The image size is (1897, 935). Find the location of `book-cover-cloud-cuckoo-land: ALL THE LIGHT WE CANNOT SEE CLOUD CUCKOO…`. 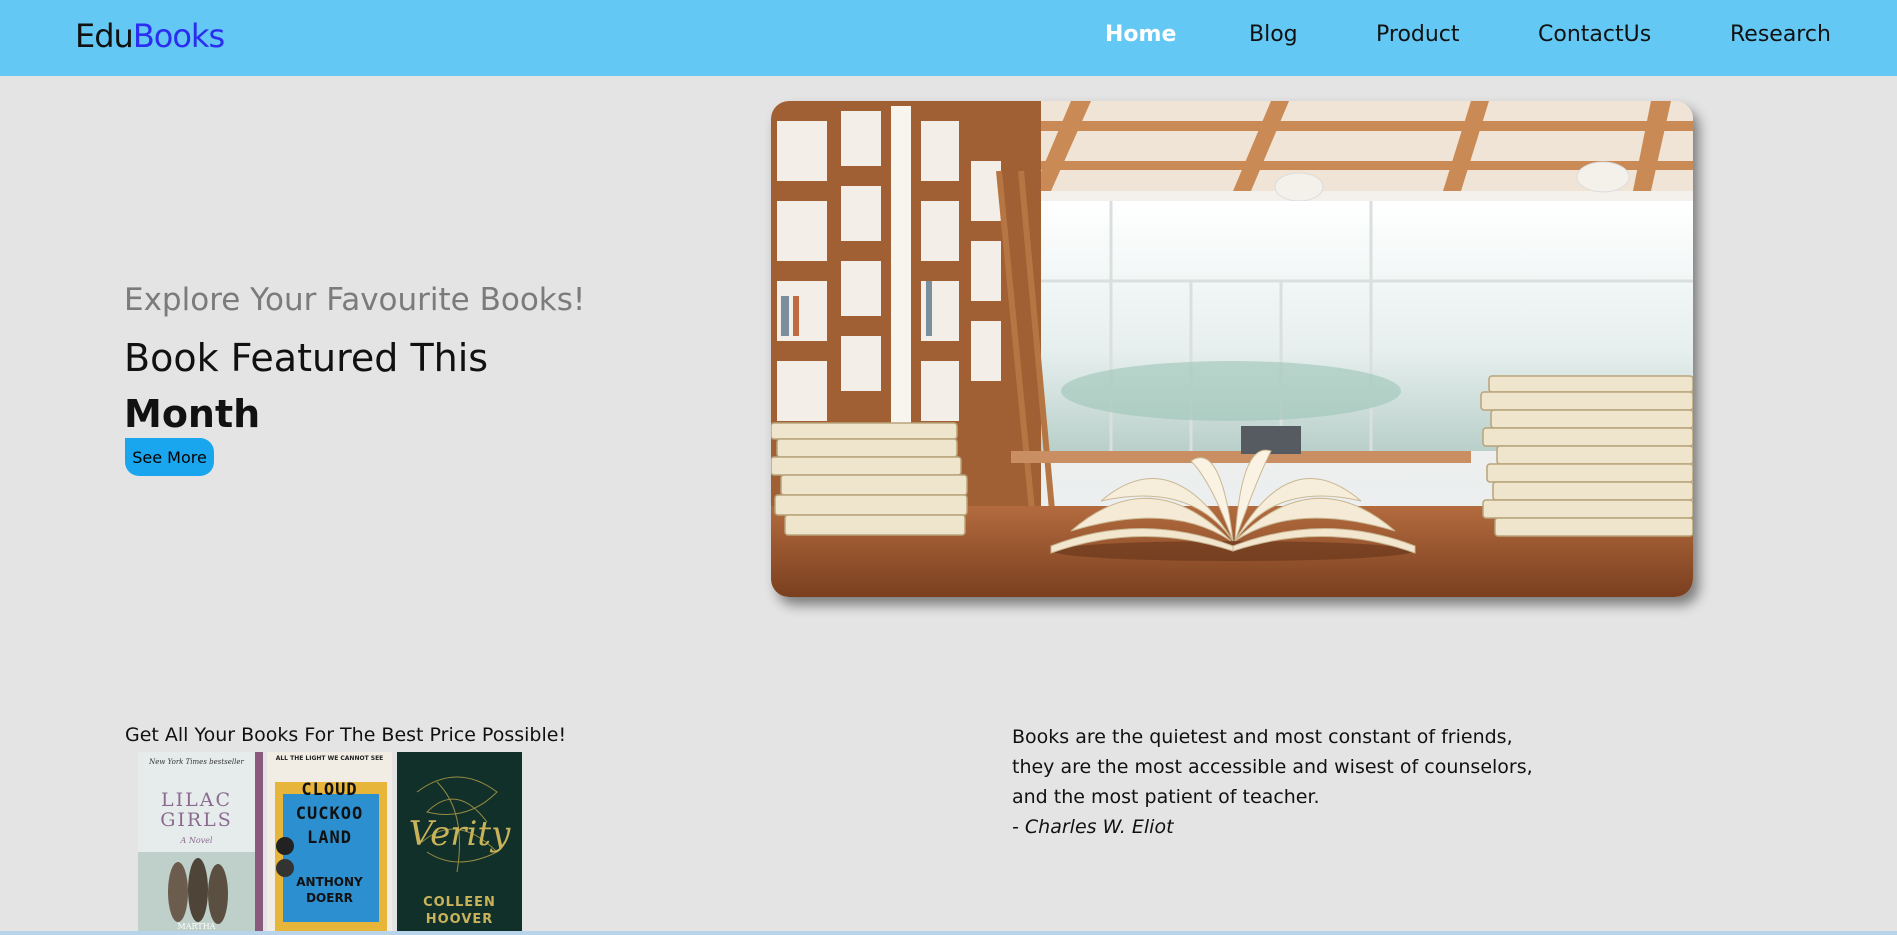

book-cover-cloud-cuckoo-land: ALL THE LIGHT WE CANNOT SEE CLOUD CUCKOO… is located at coordinates (329, 841).